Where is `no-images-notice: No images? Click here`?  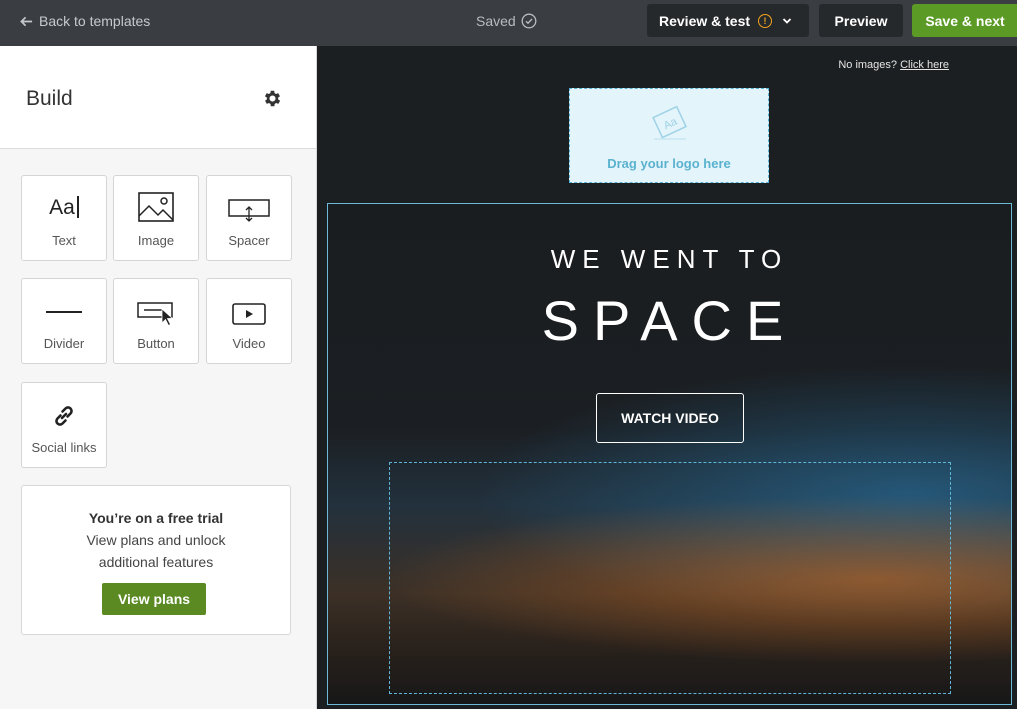 no-images-notice: No images? Click here is located at coordinates (893, 65).